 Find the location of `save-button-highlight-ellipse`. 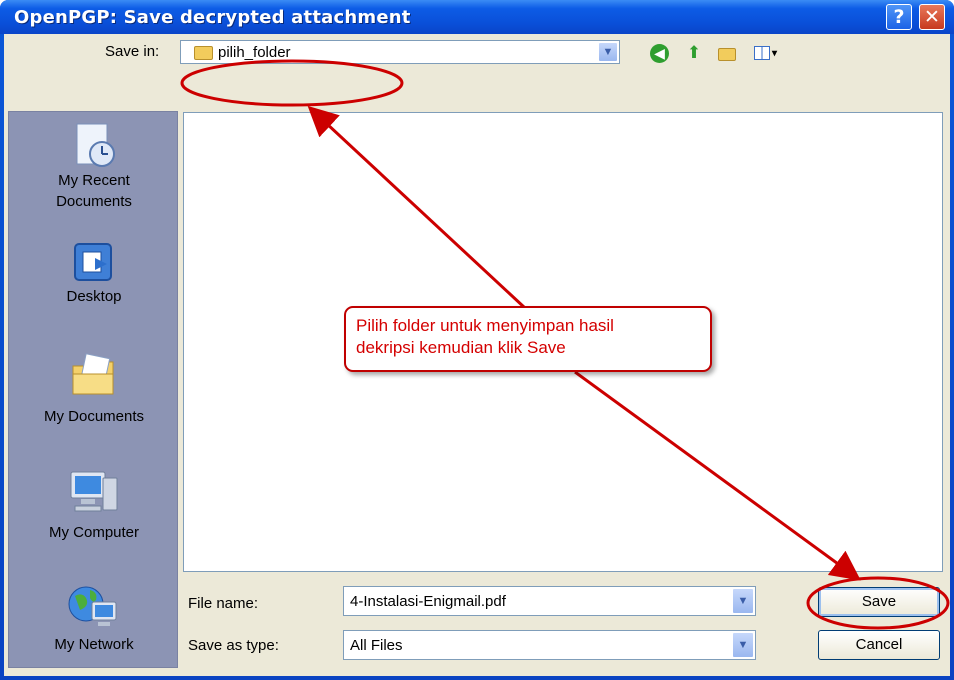

save-button-highlight-ellipse is located at coordinates (878, 603).